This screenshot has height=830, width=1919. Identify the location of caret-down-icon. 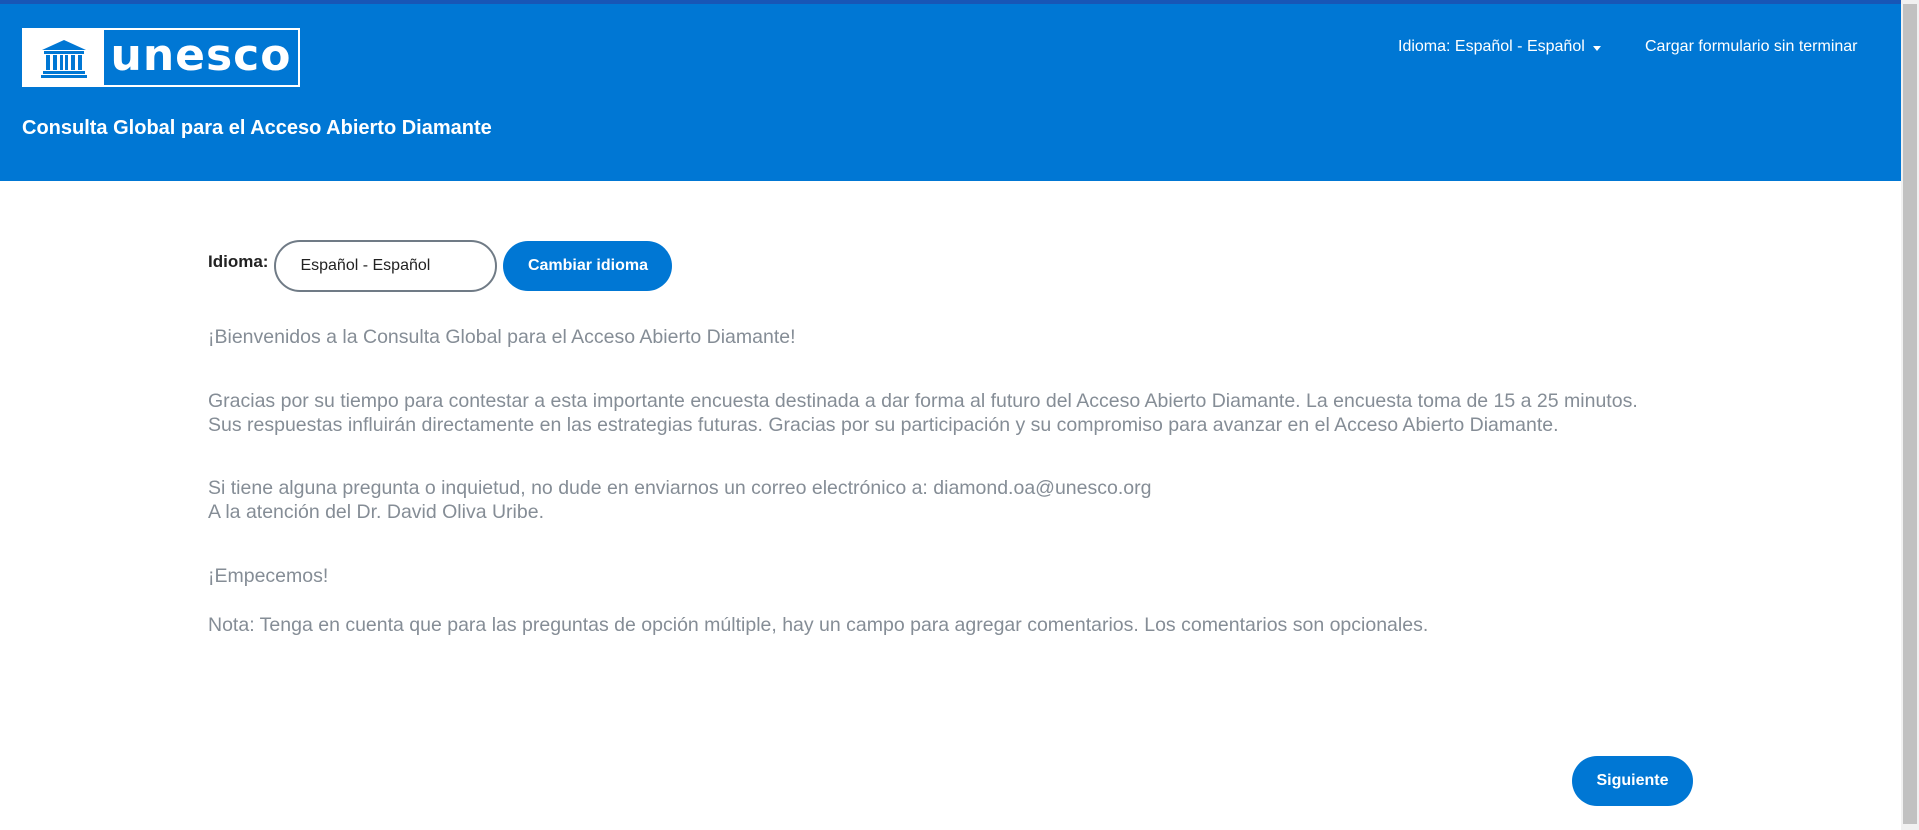
(1596, 48).